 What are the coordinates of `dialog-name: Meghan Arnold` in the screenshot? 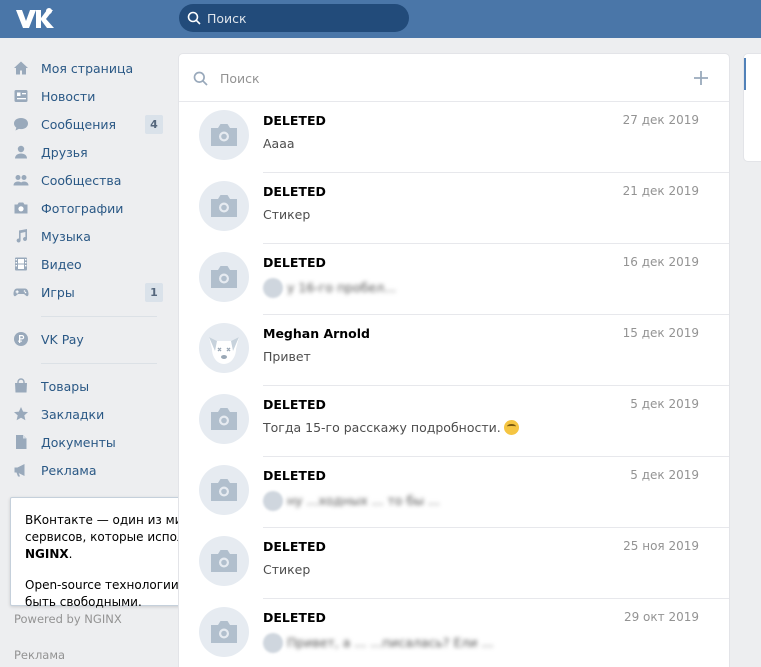 It's located at (317, 333).